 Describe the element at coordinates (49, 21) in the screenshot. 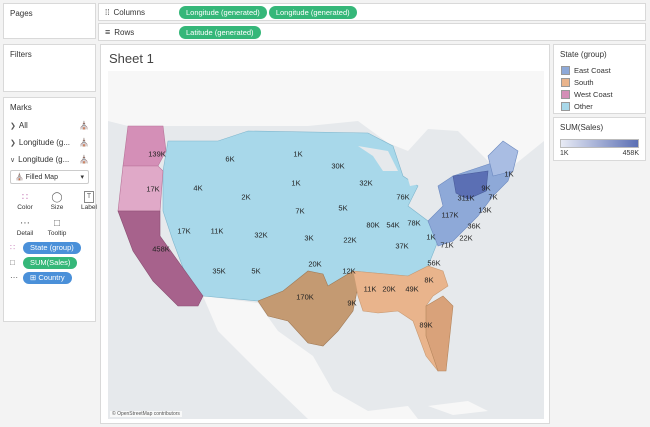

I see `pages-panel: Pages` at that location.